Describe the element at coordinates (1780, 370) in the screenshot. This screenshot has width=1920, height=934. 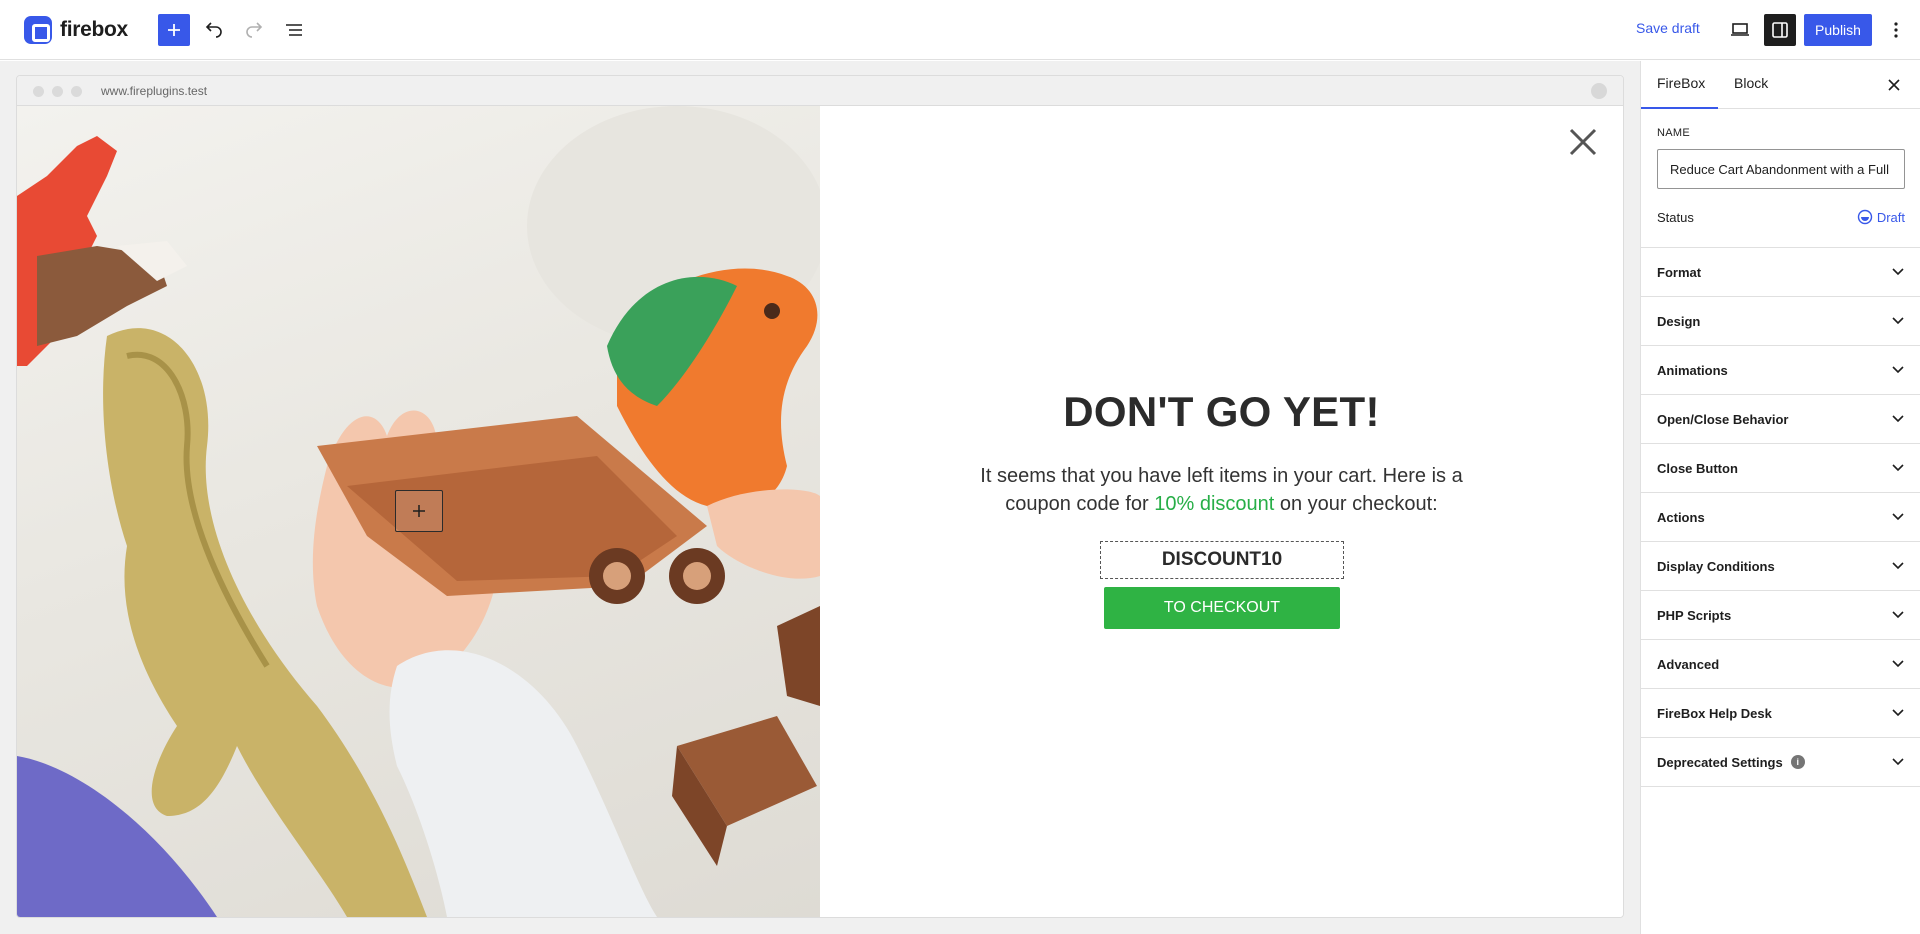
I see `panel-animations: Animations` at that location.